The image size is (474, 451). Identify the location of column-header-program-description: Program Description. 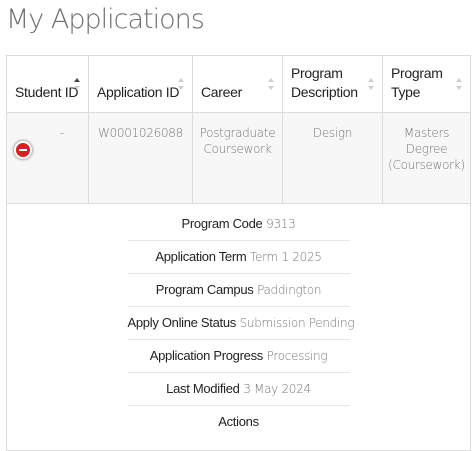
(332, 84).